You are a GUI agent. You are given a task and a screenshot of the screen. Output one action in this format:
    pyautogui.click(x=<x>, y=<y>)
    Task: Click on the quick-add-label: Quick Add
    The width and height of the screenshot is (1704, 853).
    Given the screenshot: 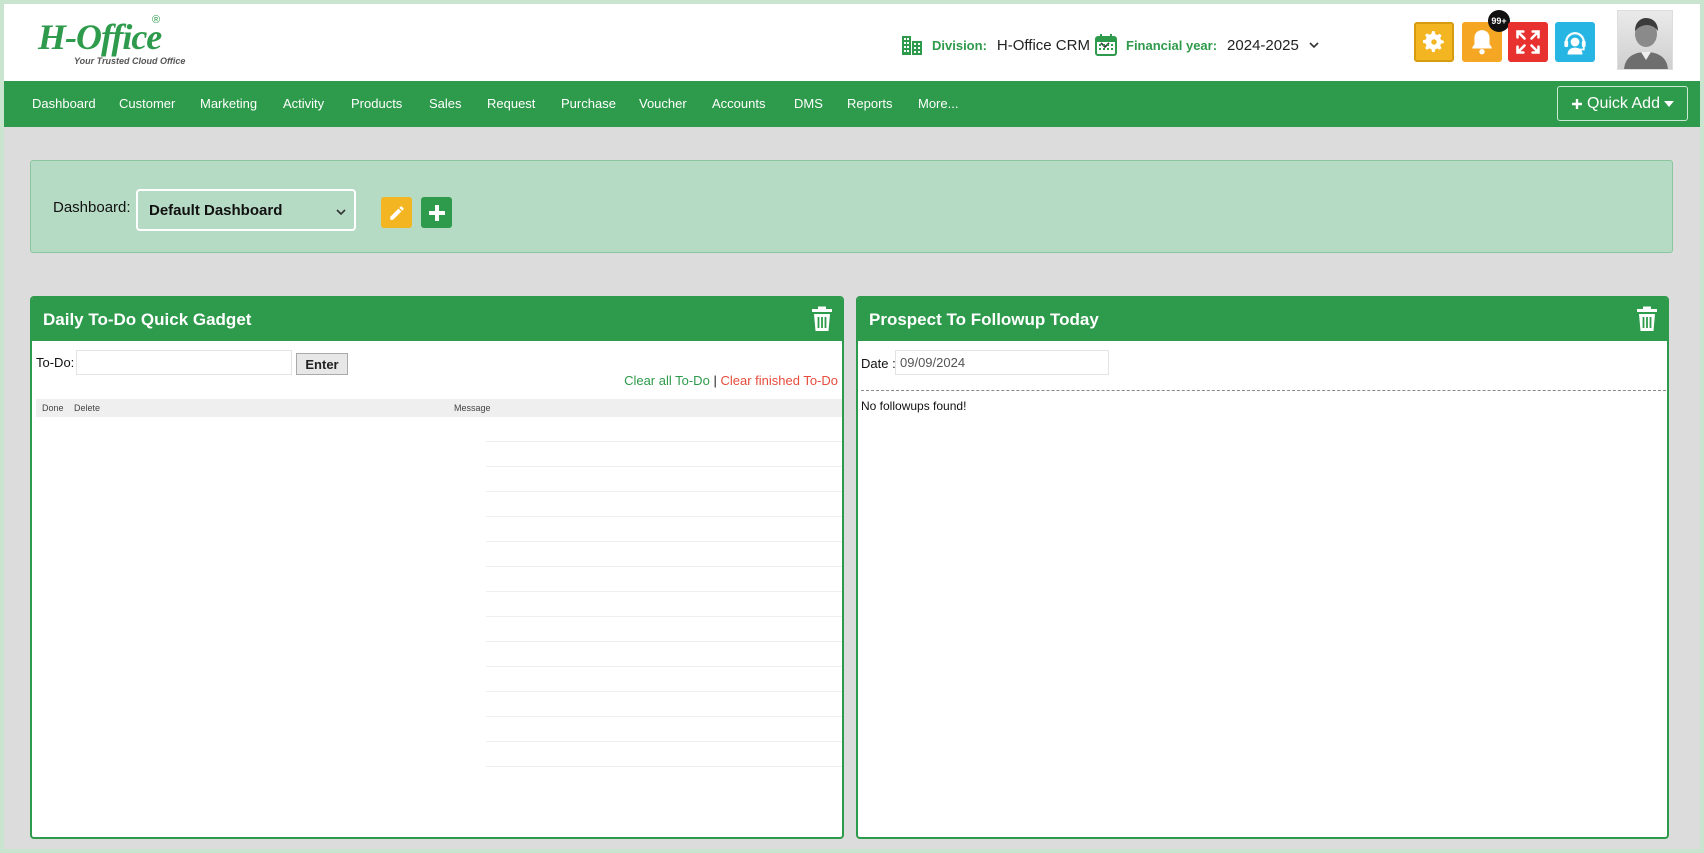 What is the action you would take?
    pyautogui.click(x=1623, y=103)
    